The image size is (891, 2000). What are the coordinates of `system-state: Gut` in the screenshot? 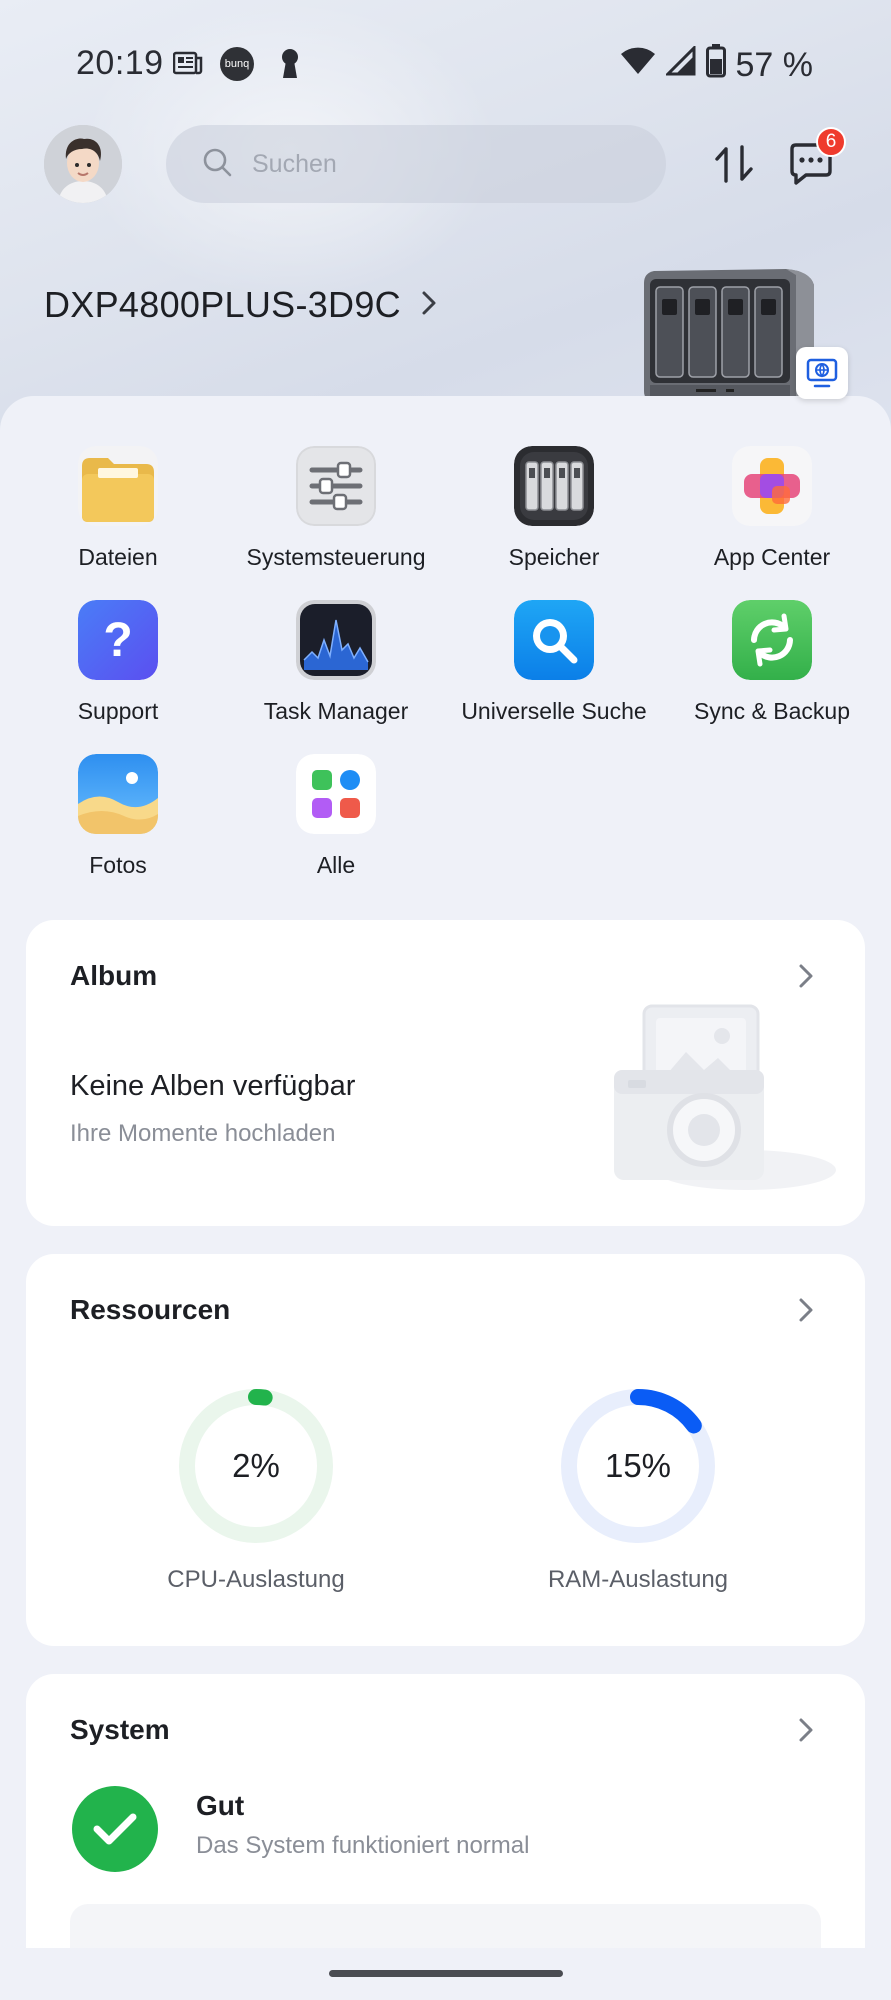 It's located at (220, 1805).